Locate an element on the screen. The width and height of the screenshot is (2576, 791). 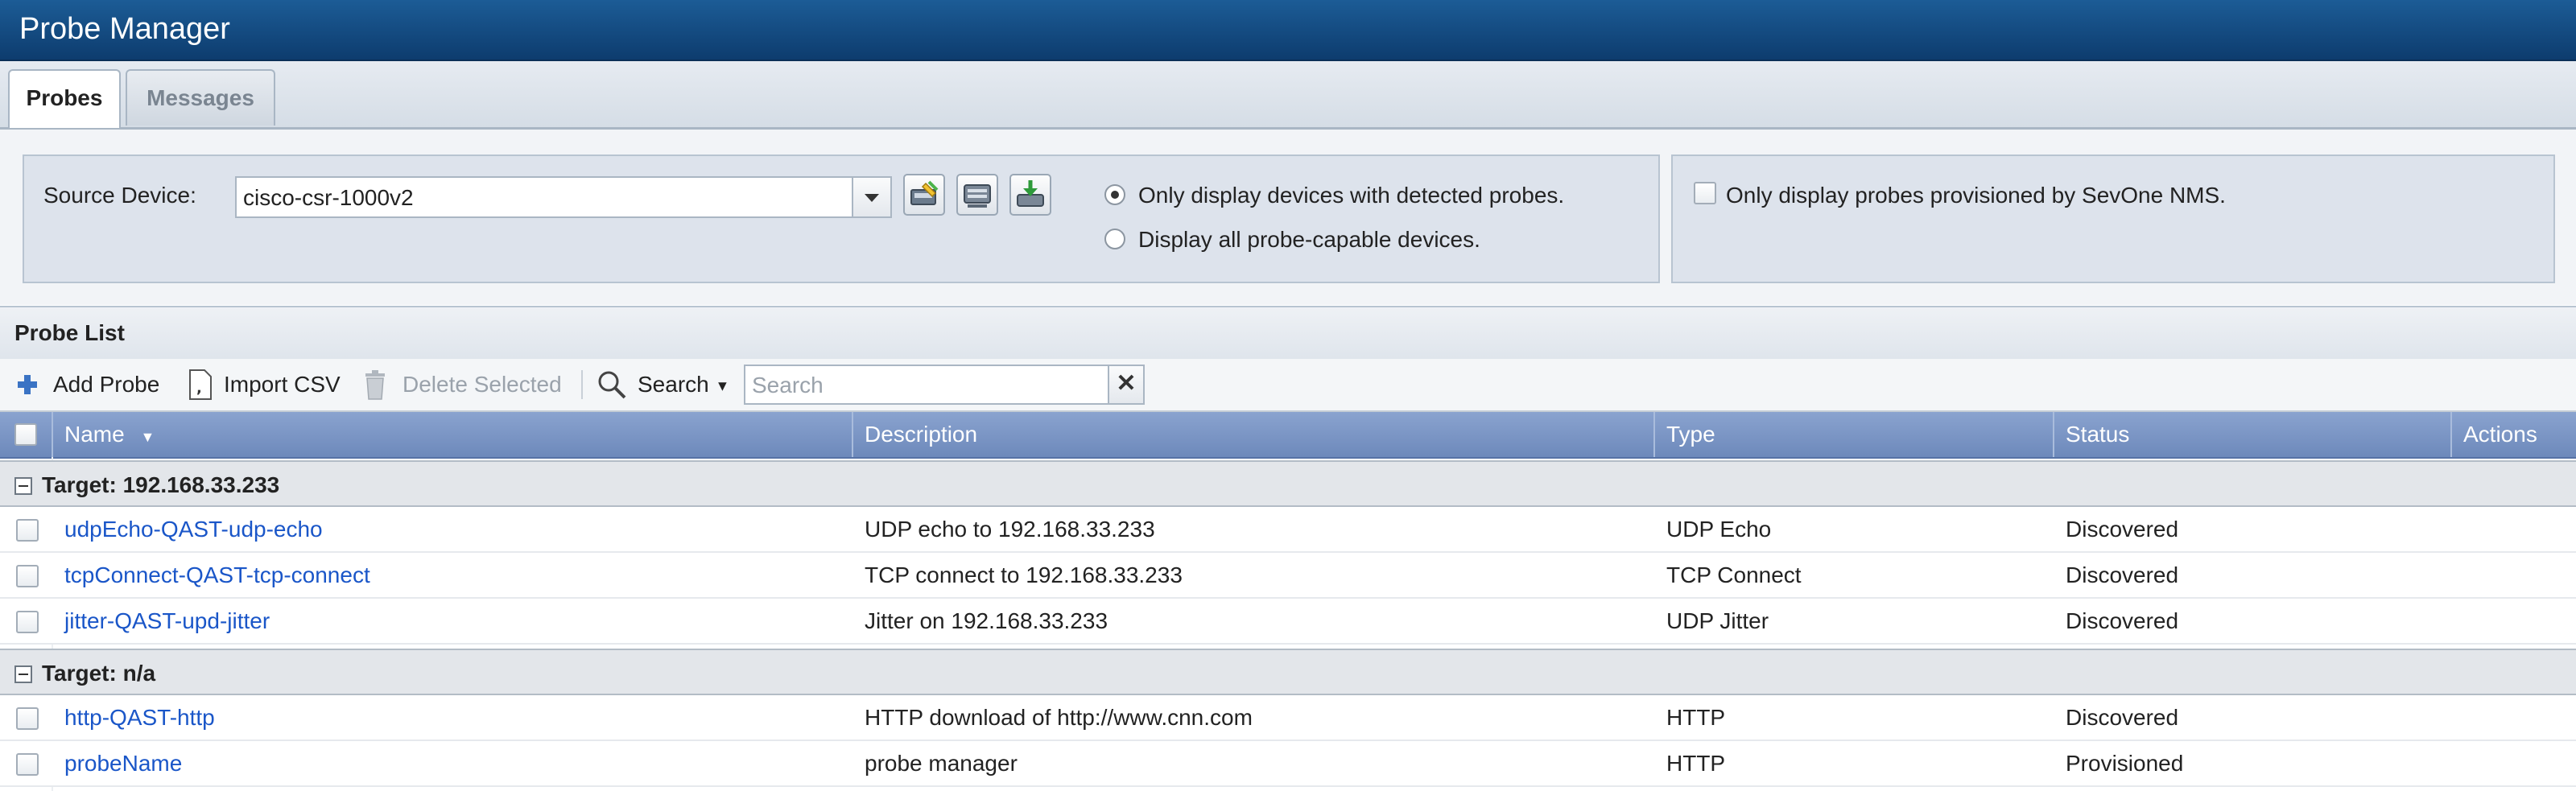
probe-description: Jitter on 192.168.33.233 is located at coordinates (986, 620).